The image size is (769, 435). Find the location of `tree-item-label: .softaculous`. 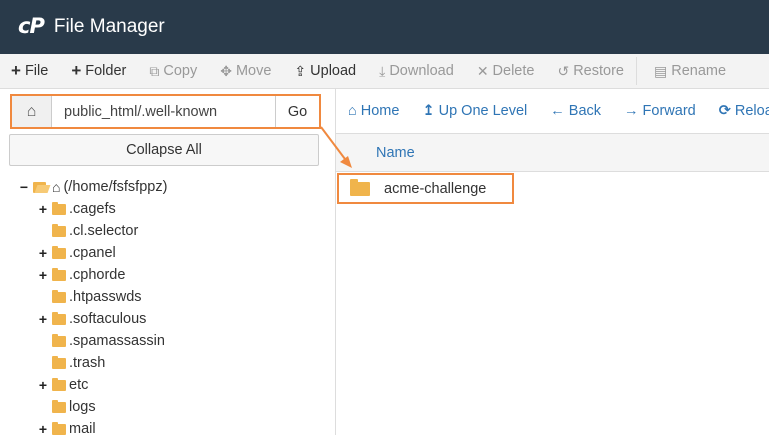

tree-item-label: .softaculous is located at coordinates (108, 319).